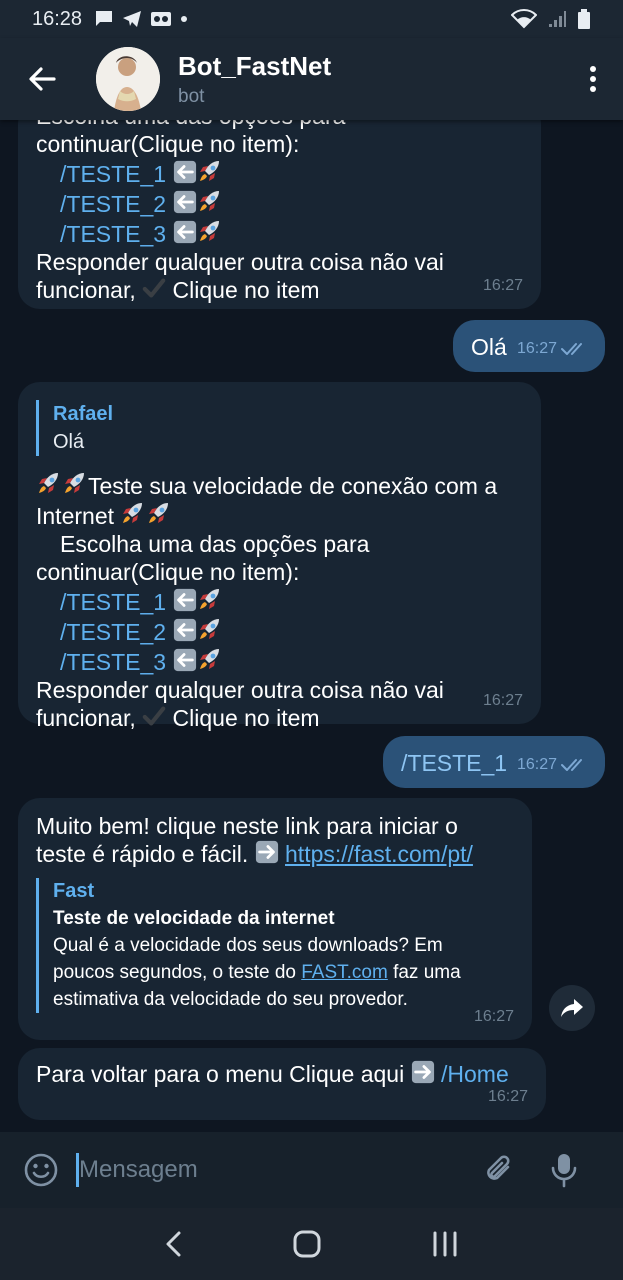 The width and height of the screenshot is (623, 1280). I want to click on reply-author: Rafael, so click(83, 414).